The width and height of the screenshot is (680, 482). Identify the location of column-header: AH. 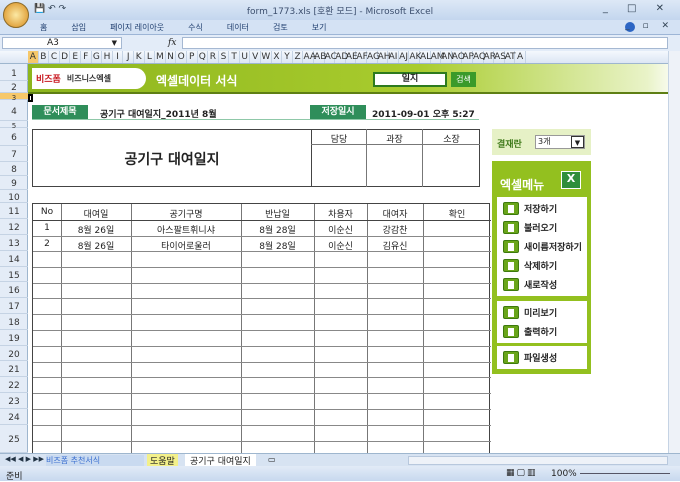
(384, 57).